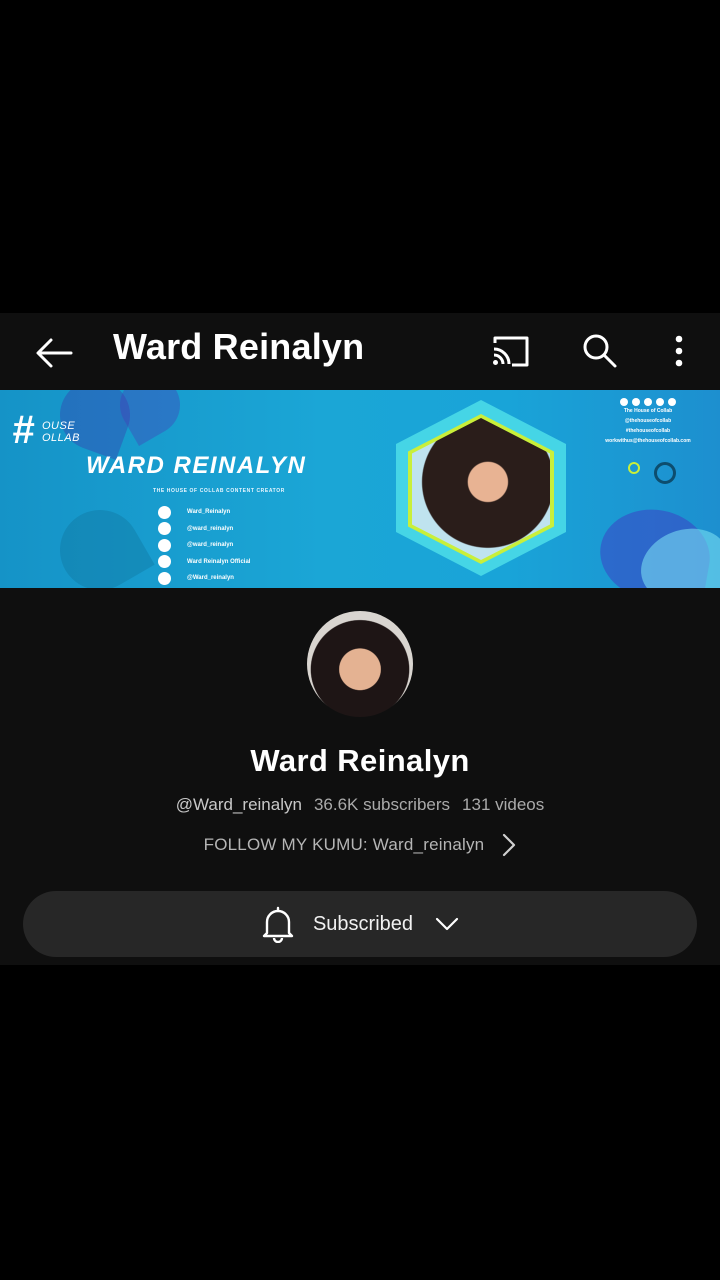 Image resolution: width=720 pixels, height=1280 pixels. I want to click on more-vert-icon, so click(679, 351).